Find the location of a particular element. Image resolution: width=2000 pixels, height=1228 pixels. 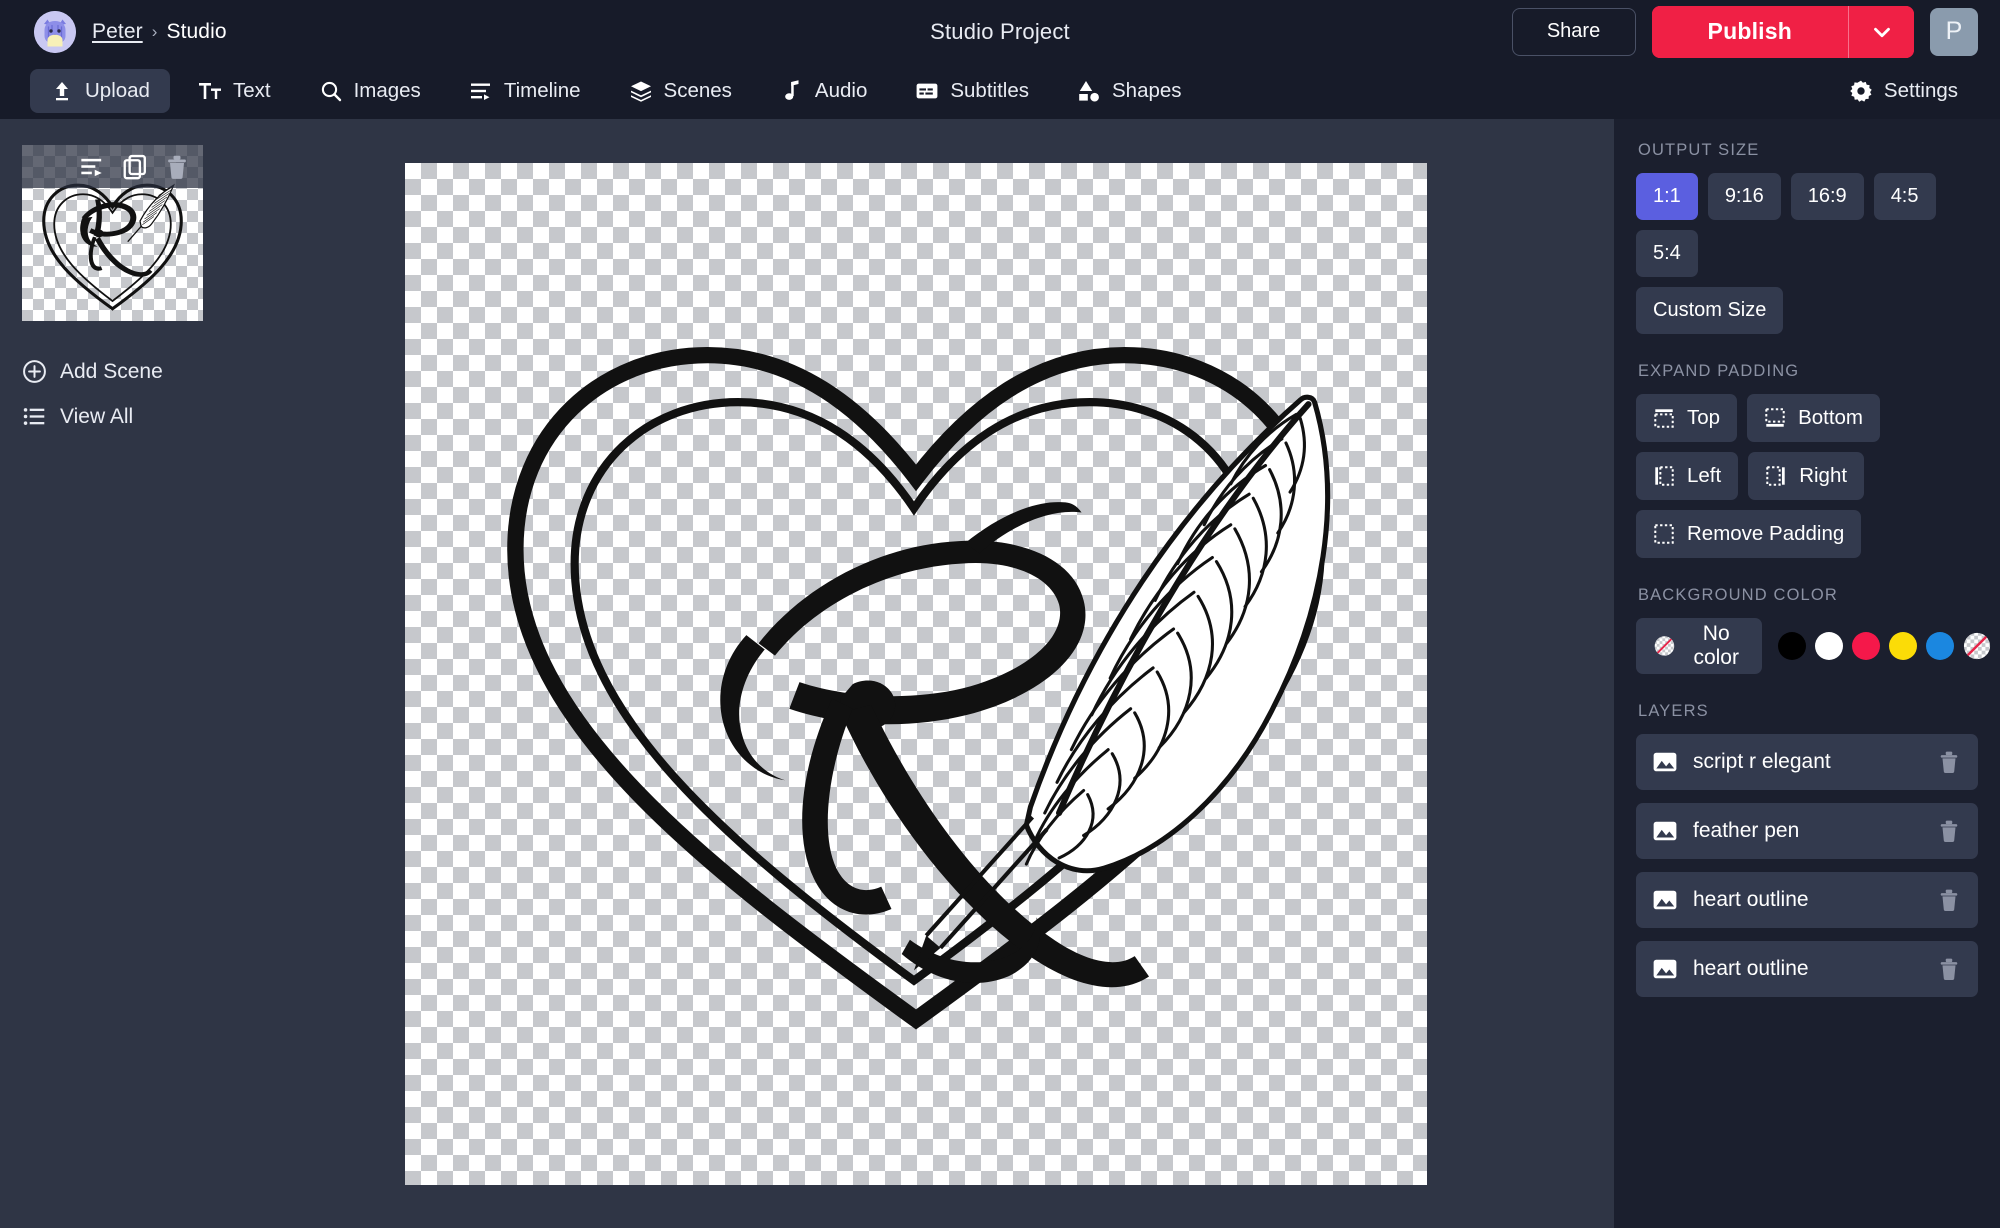

tab-images: Images is located at coordinates (370, 91).